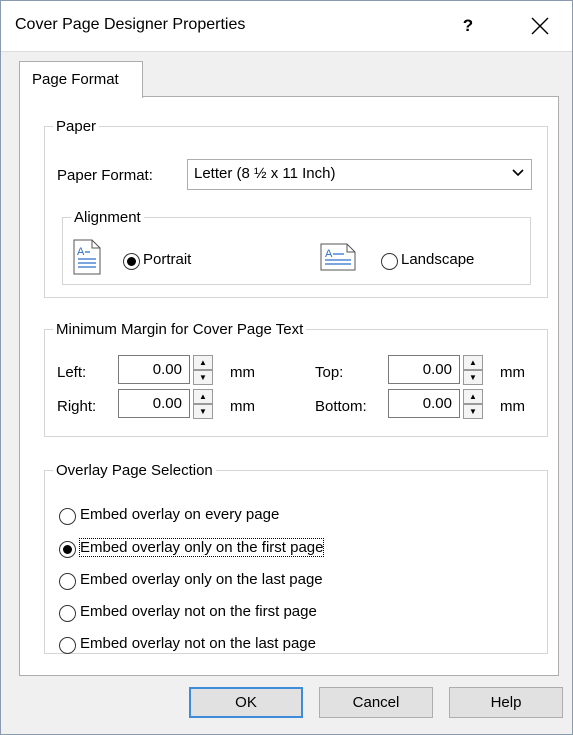 This screenshot has height=735, width=573. Describe the element at coordinates (242, 406) in the screenshot. I see `margin-right-unit: mm` at that location.